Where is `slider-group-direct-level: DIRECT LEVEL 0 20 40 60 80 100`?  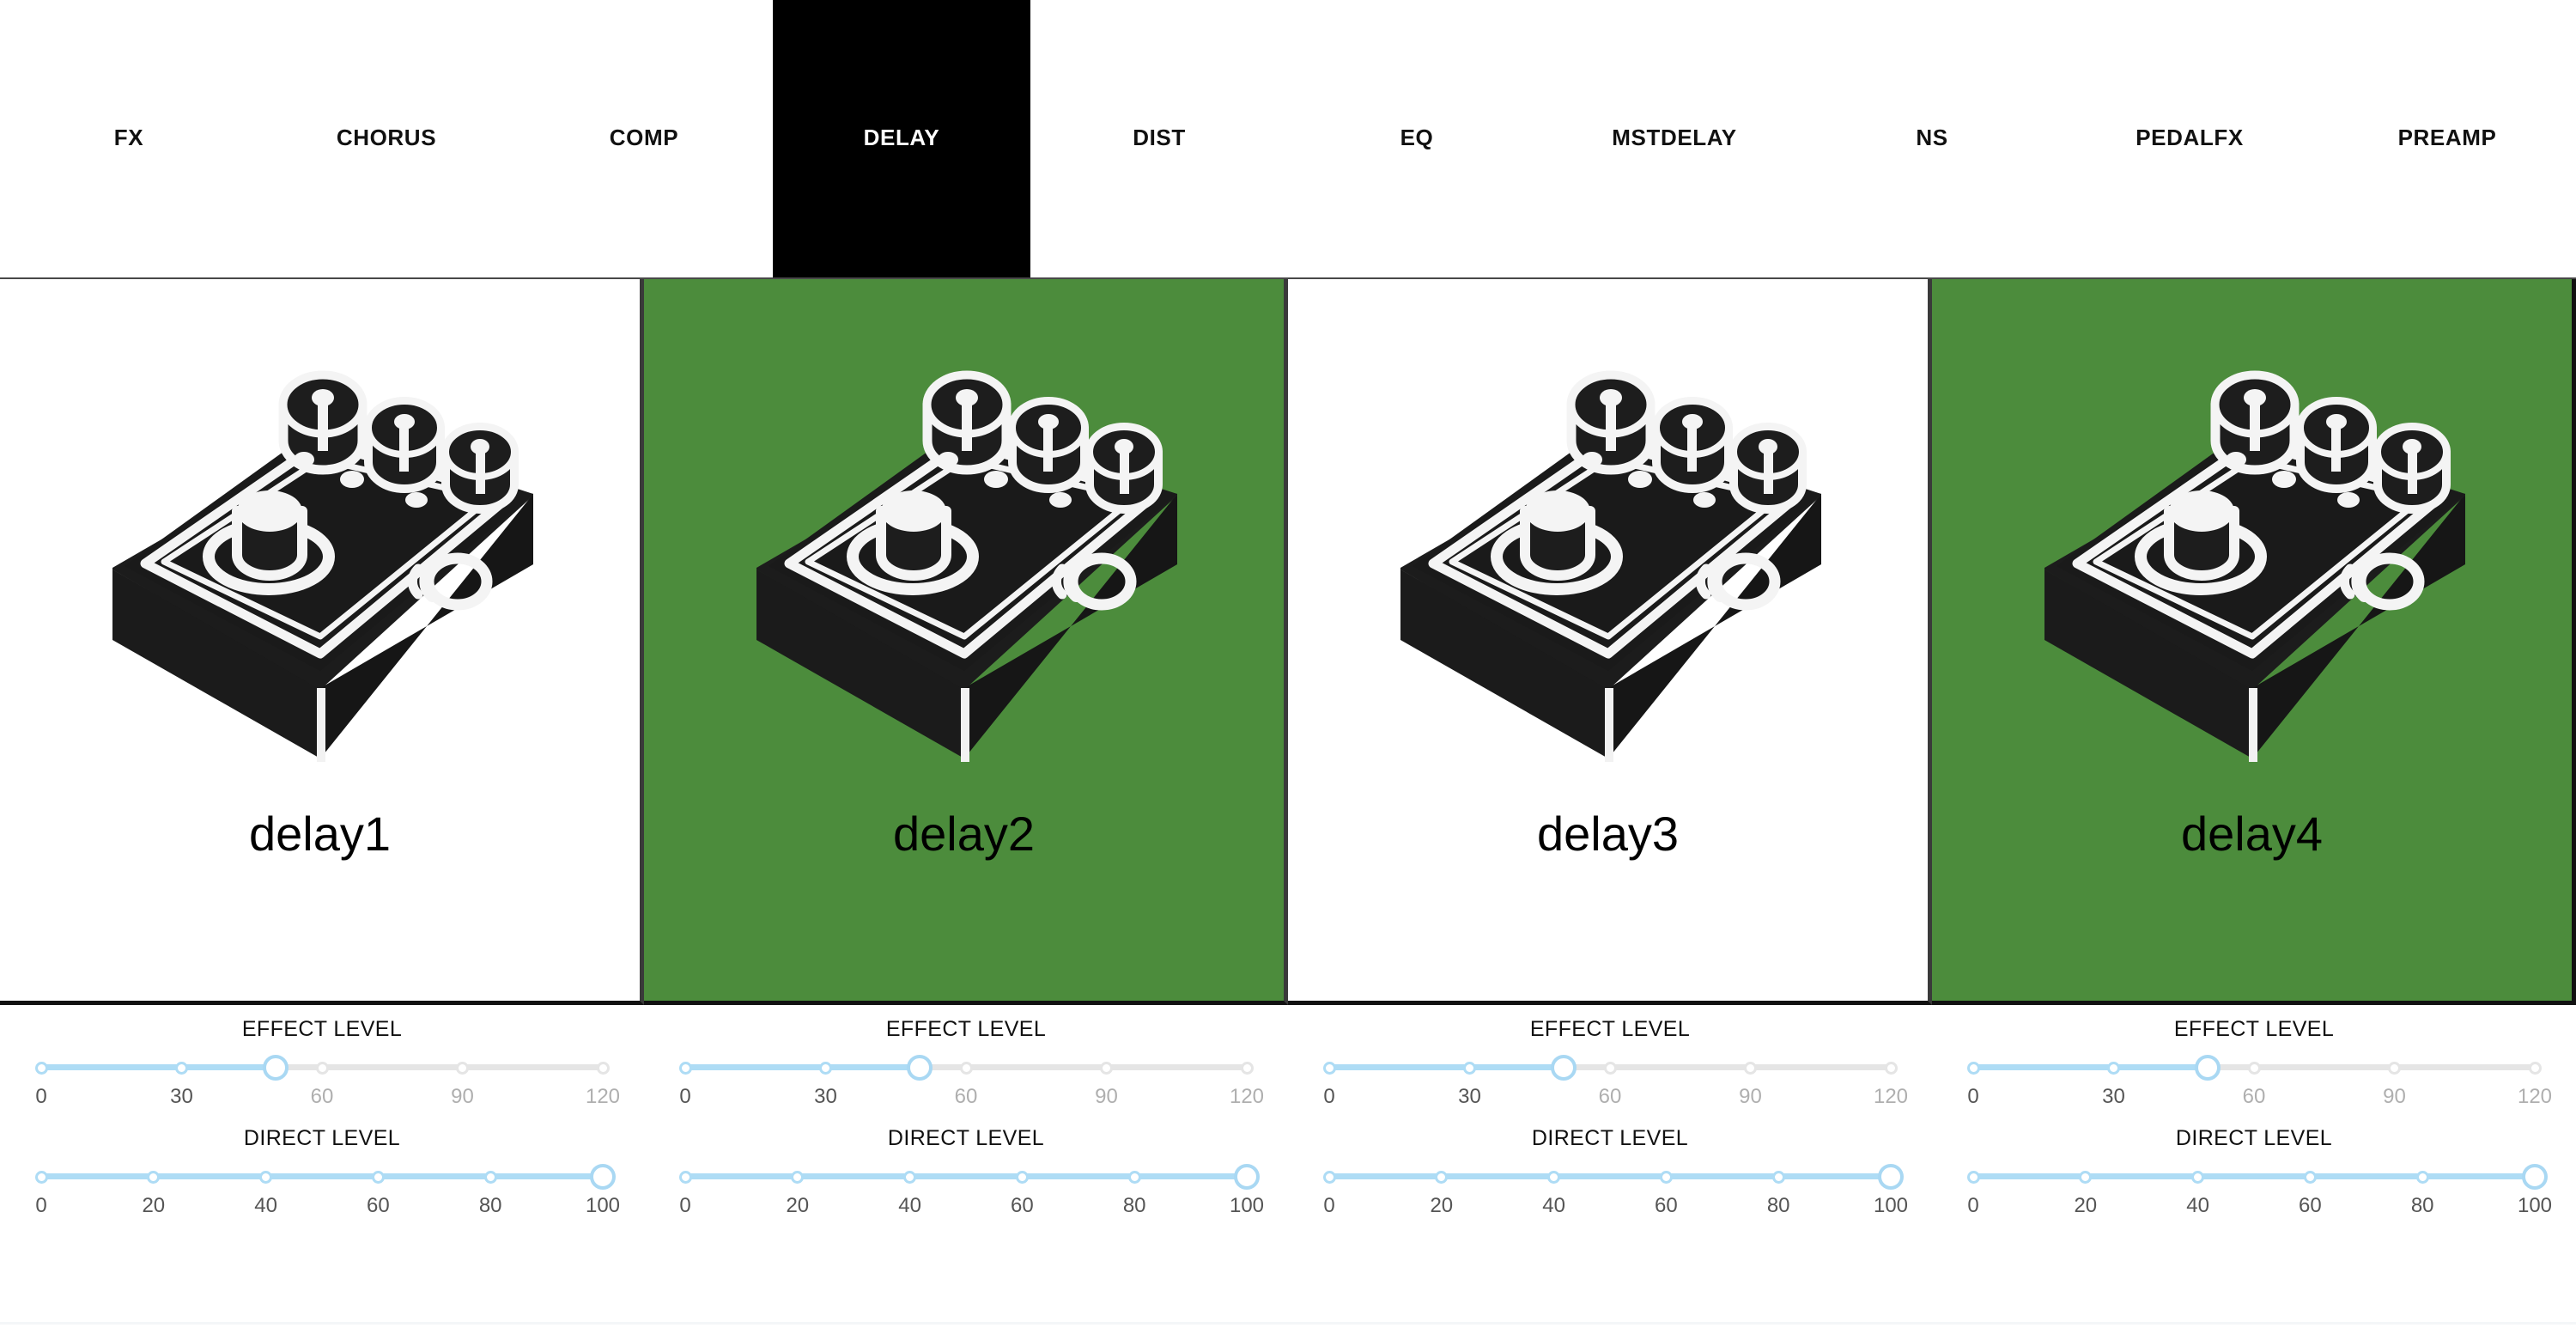 slider-group-direct-level: DIRECT LEVEL 0 20 40 60 80 100 is located at coordinates (970, 1174).